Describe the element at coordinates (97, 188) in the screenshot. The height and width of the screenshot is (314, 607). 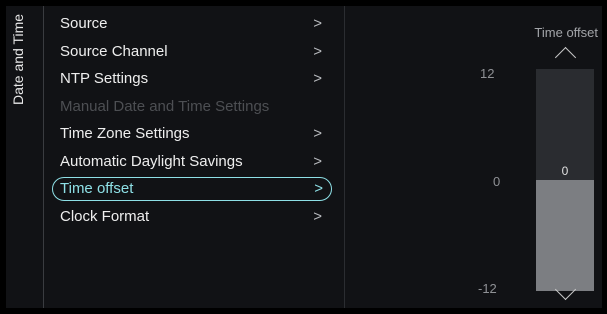
I see `menu-item-label: Time offset` at that location.